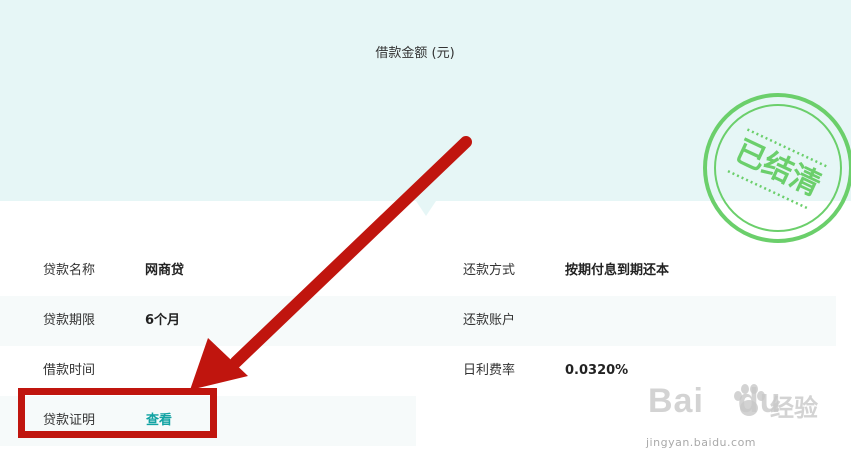 This screenshot has height=475, width=851. I want to click on loan-name-value: 网商贷, so click(165, 270).